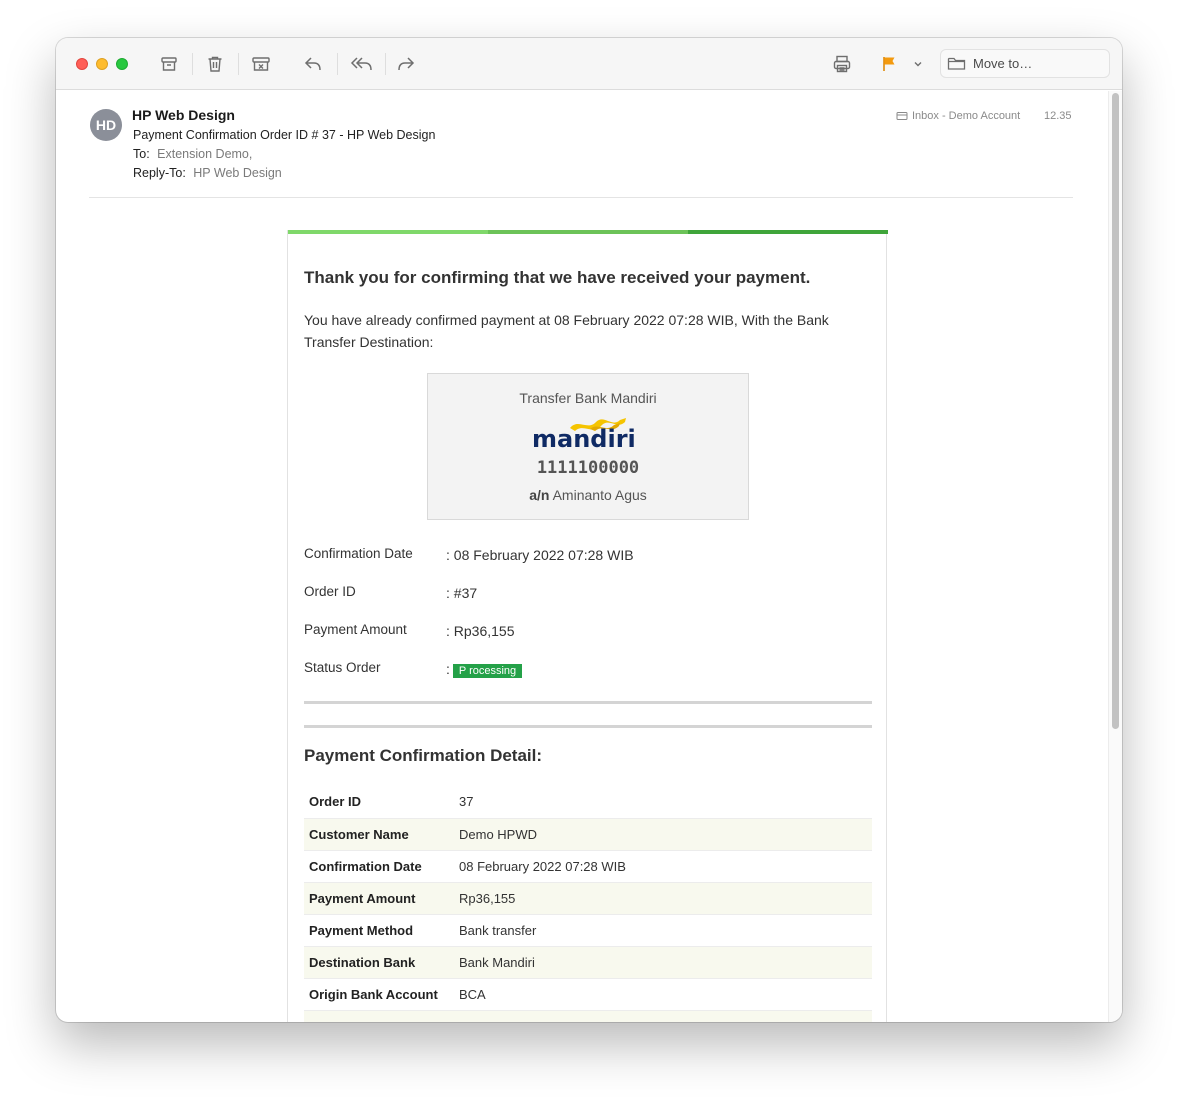 The height and width of the screenshot is (1097, 1178). I want to click on table-row, so click(588, 1016).